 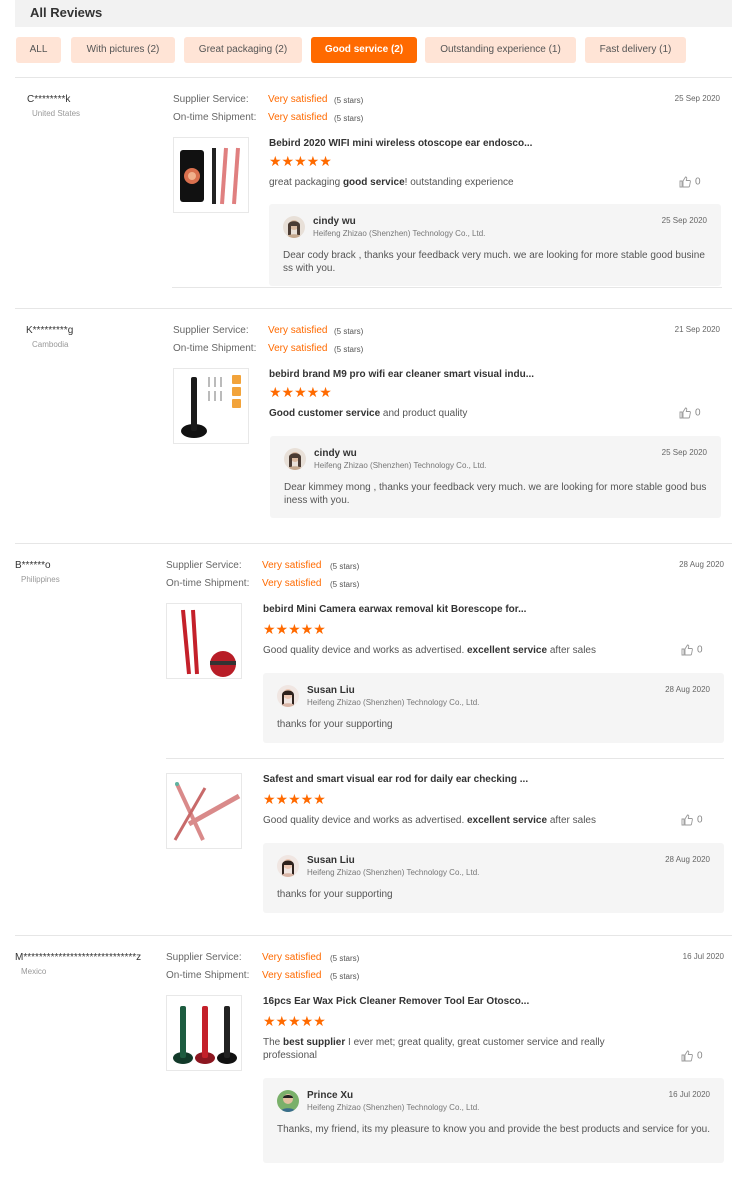 I want to click on filter-chip-all: ALL, so click(x=38, y=50).